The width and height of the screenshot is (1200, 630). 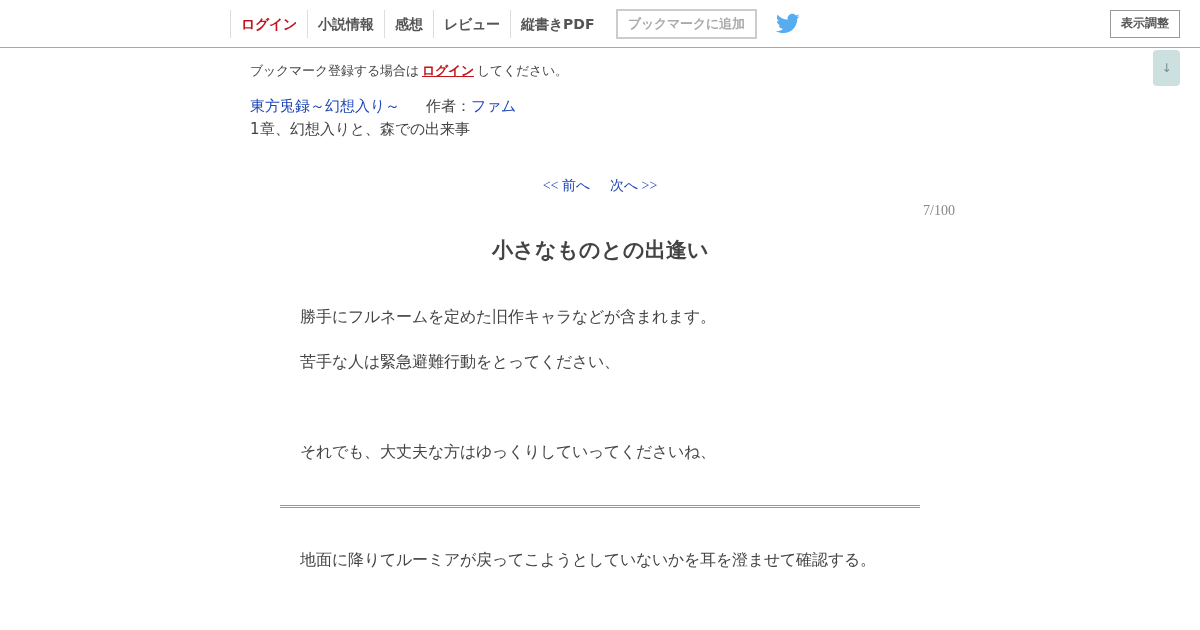 What do you see at coordinates (471, 23) in the screenshot?
I see `nav-link: レビュー` at bounding box center [471, 23].